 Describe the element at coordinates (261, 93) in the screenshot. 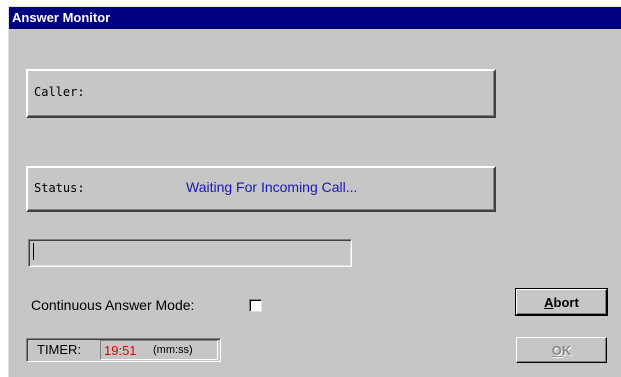

I see `caller-panel: Caller:` at that location.